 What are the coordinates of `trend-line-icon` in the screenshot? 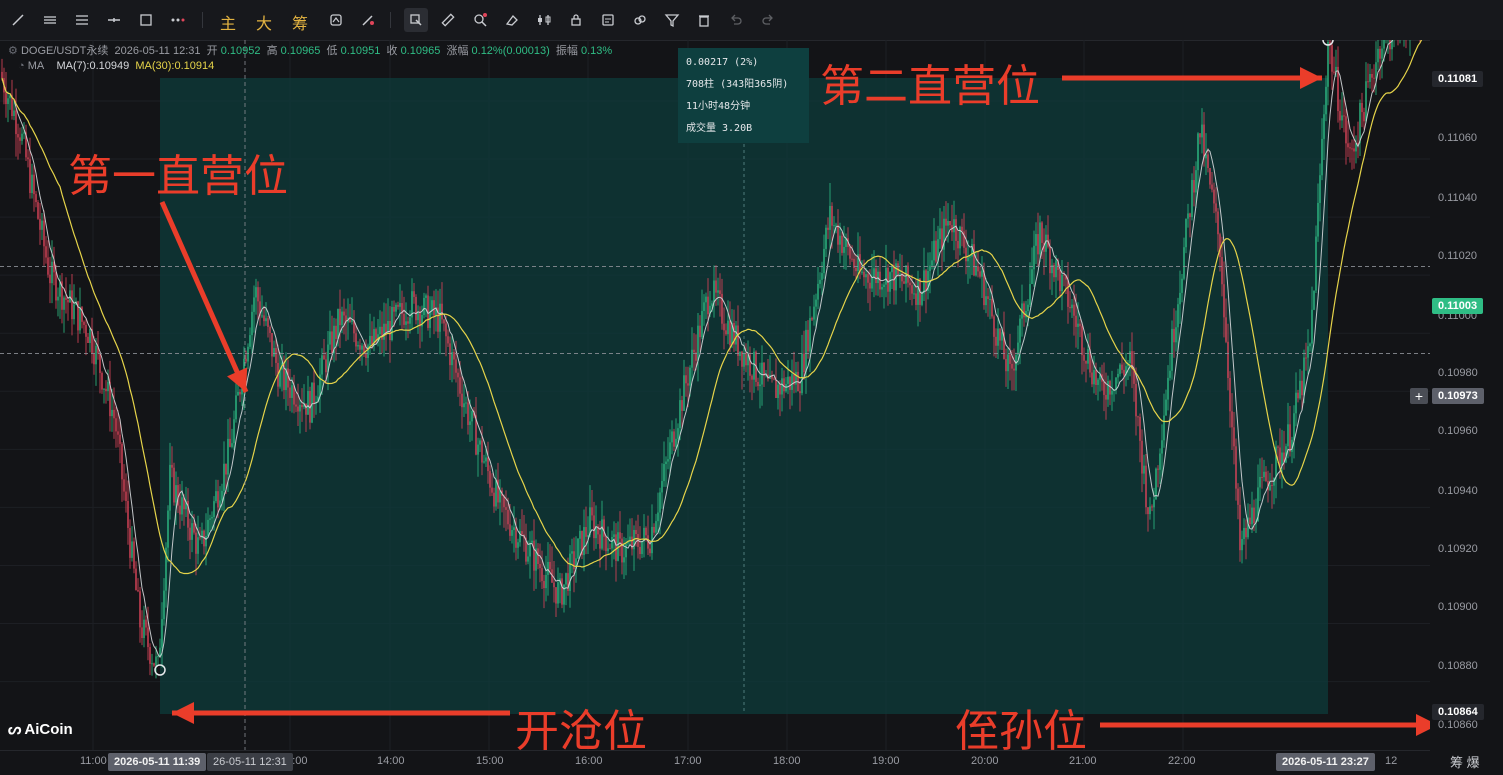 It's located at (18, 20).